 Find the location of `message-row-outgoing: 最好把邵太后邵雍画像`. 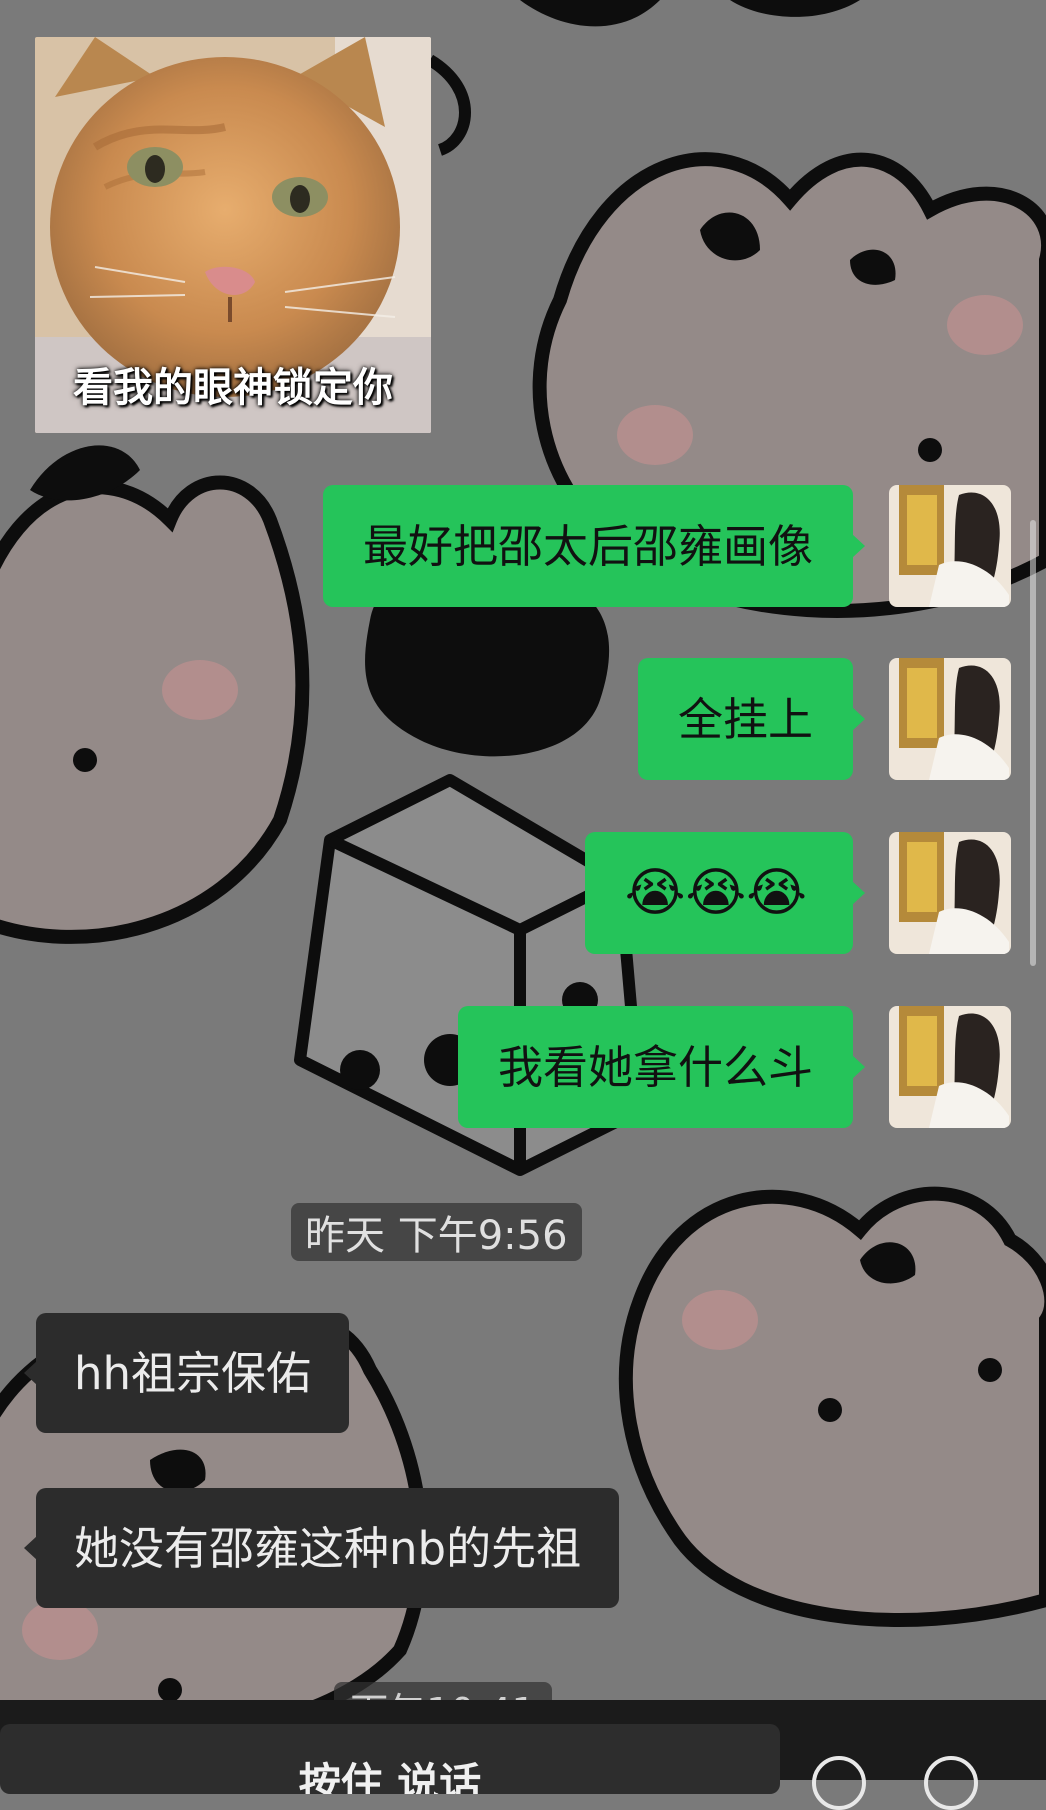

message-row-outgoing: 最好把邵太后邵雍画像 is located at coordinates (666, 546).